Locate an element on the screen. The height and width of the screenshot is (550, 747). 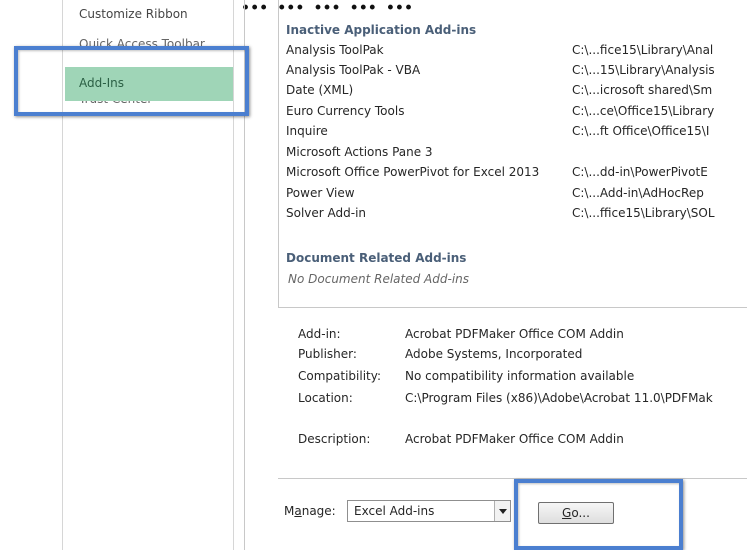
list-item: Date (XML) C:\...icrosoft shared\Sm is located at coordinates (516, 92).